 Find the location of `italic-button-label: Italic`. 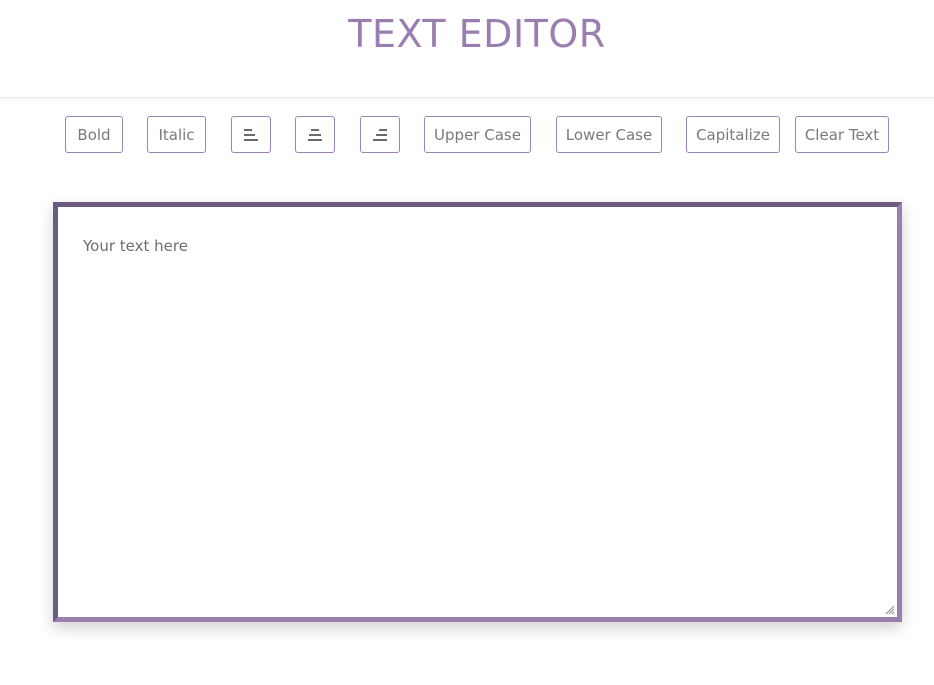

italic-button-label: Italic is located at coordinates (176, 134).